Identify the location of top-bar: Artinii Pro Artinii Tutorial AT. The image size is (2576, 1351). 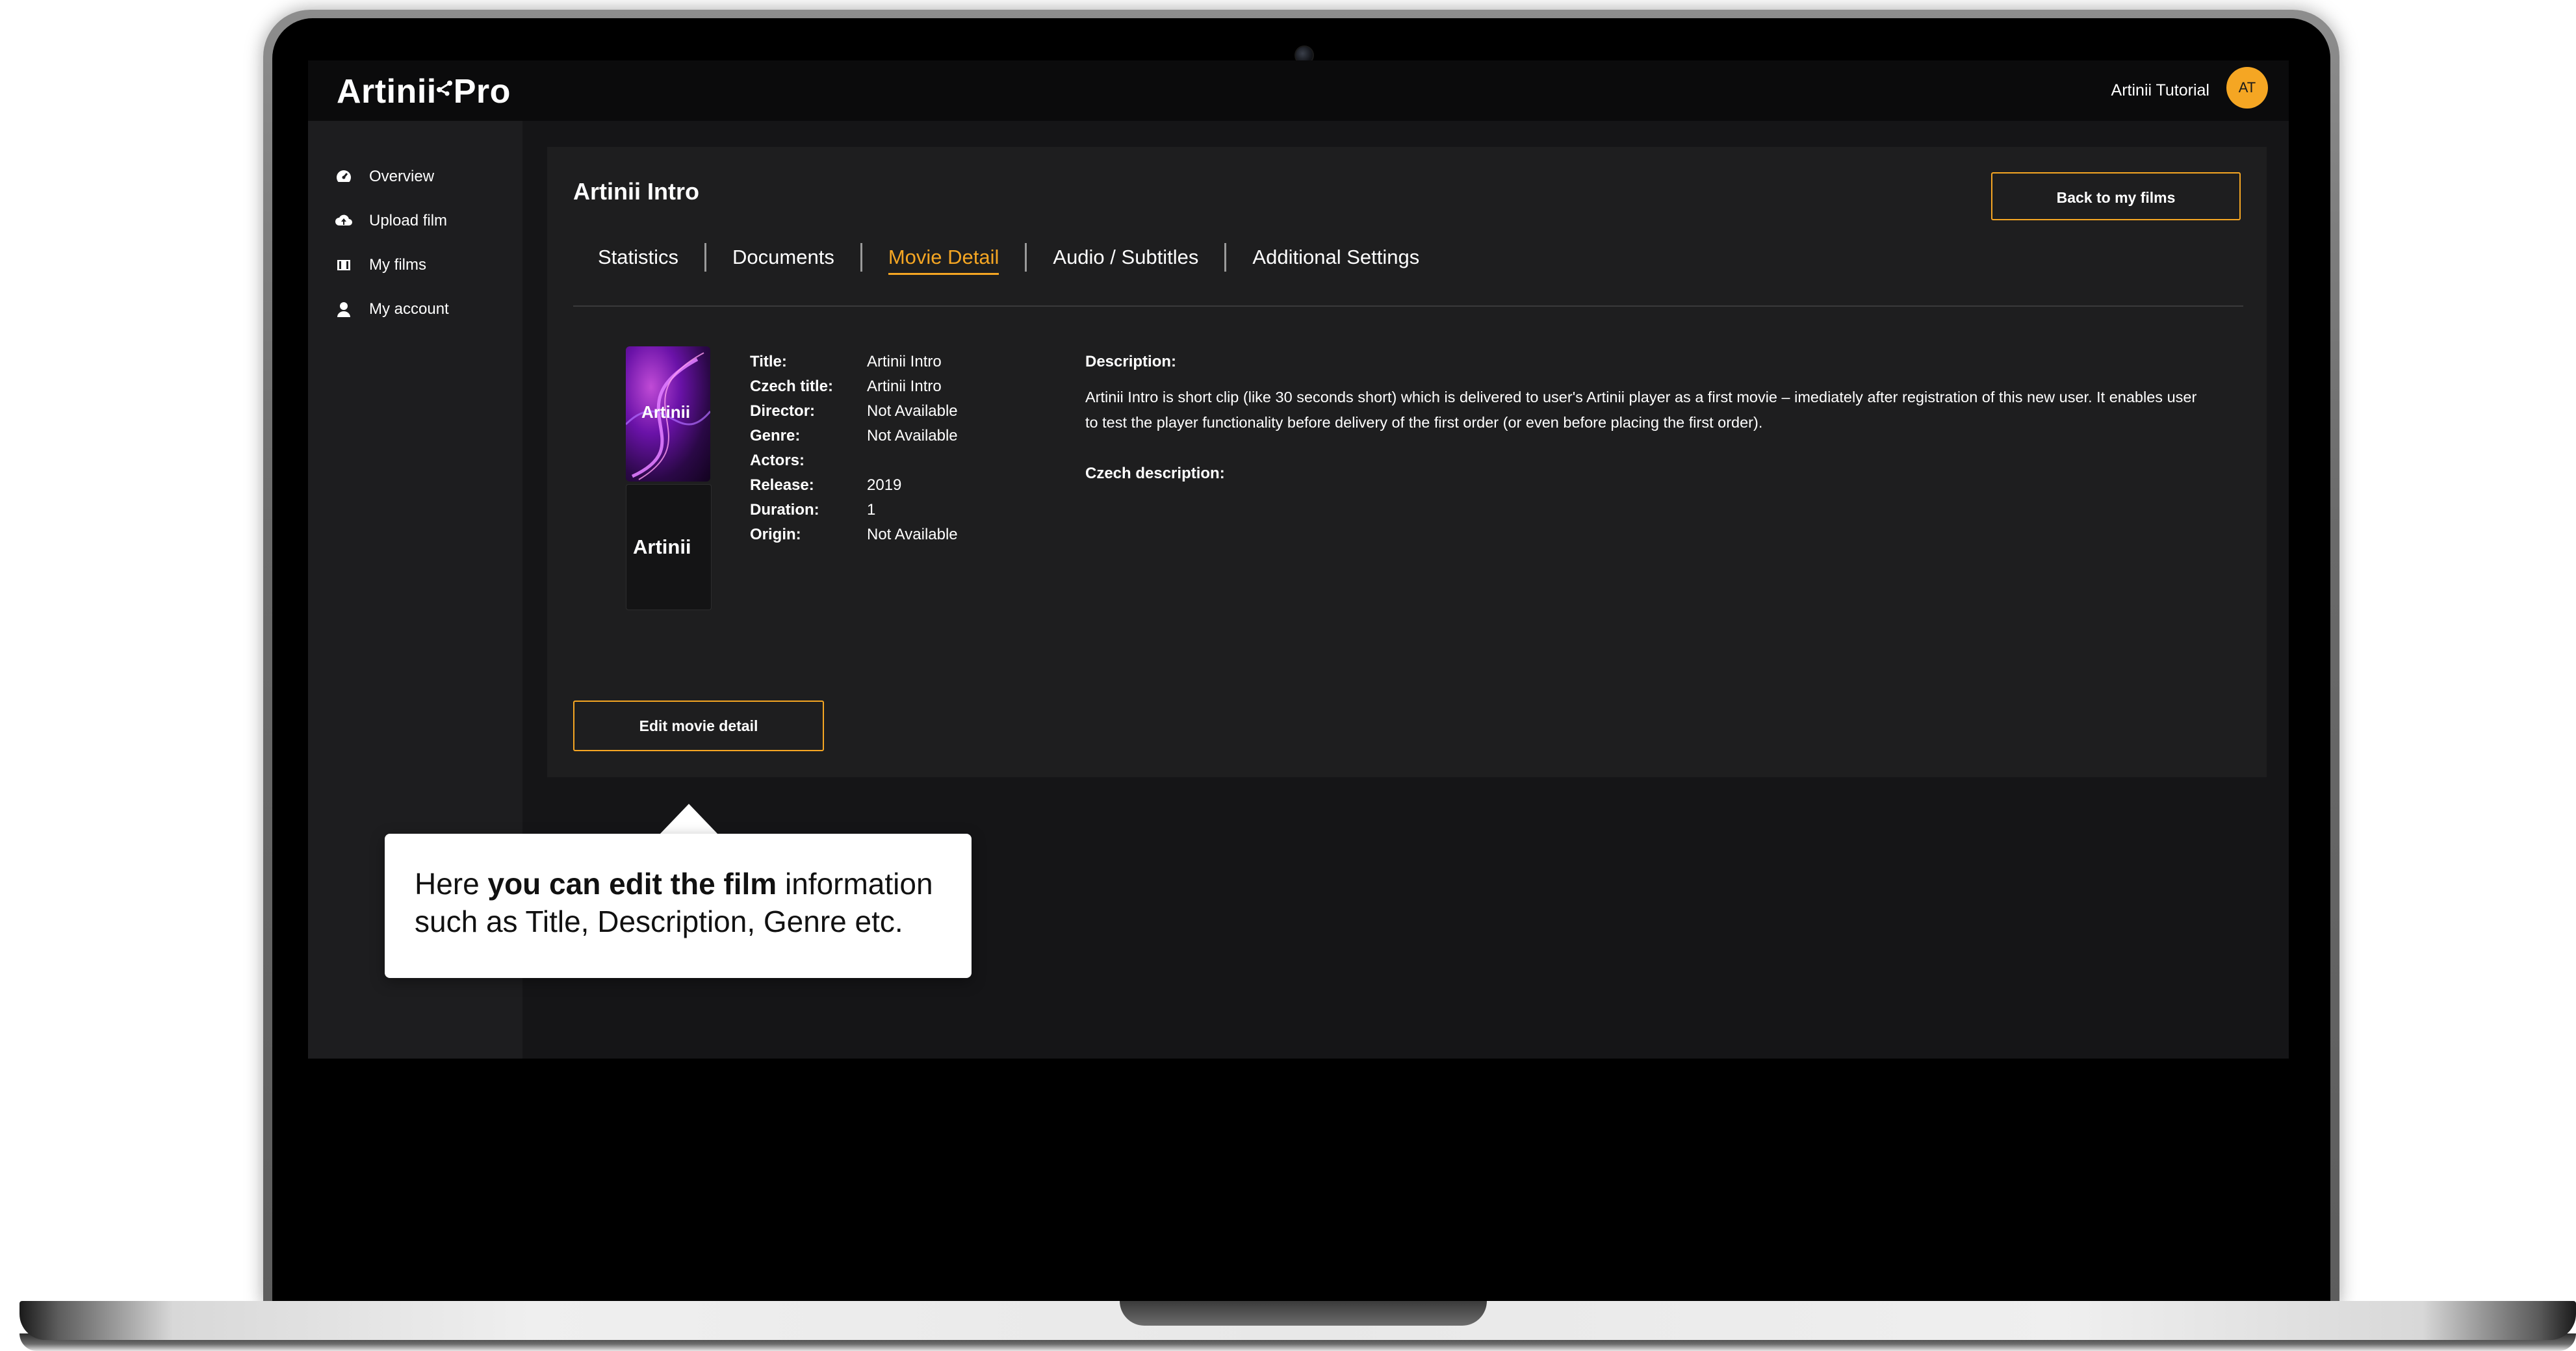
(1299, 90).